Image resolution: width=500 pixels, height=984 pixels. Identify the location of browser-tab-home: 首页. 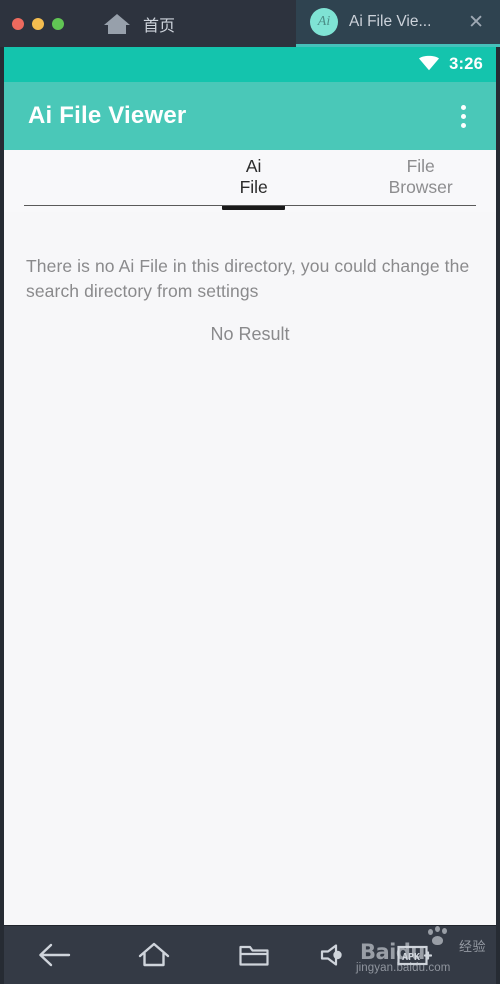
(134, 23).